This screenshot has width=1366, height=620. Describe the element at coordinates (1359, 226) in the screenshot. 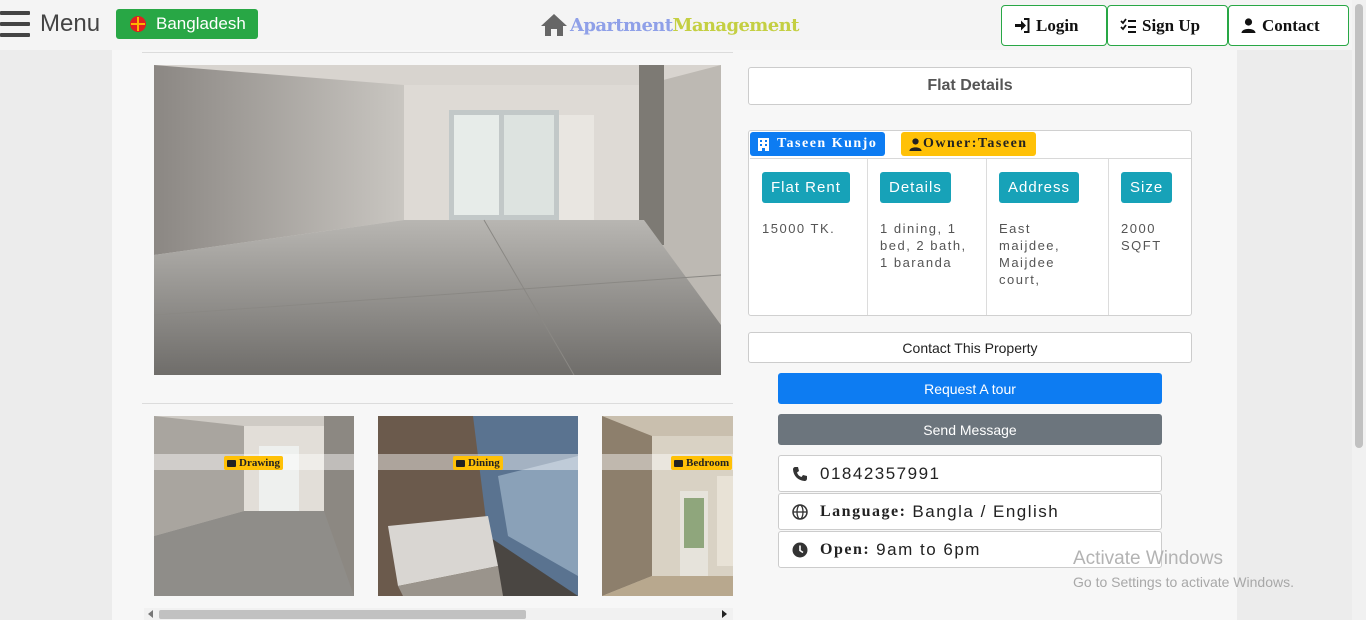

I see `vertical-scrollbar-thumb` at that location.